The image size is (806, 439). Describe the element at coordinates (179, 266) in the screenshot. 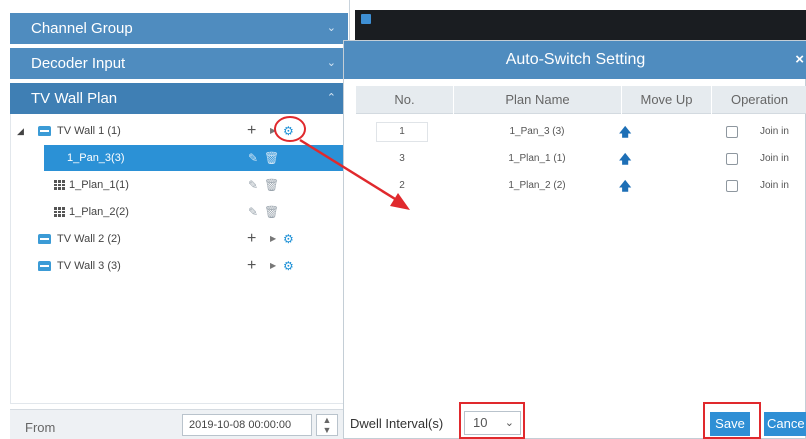

I see `tree-item-tv-wall-3: TV Wall 3 (3) + ▶ ⚙` at that location.